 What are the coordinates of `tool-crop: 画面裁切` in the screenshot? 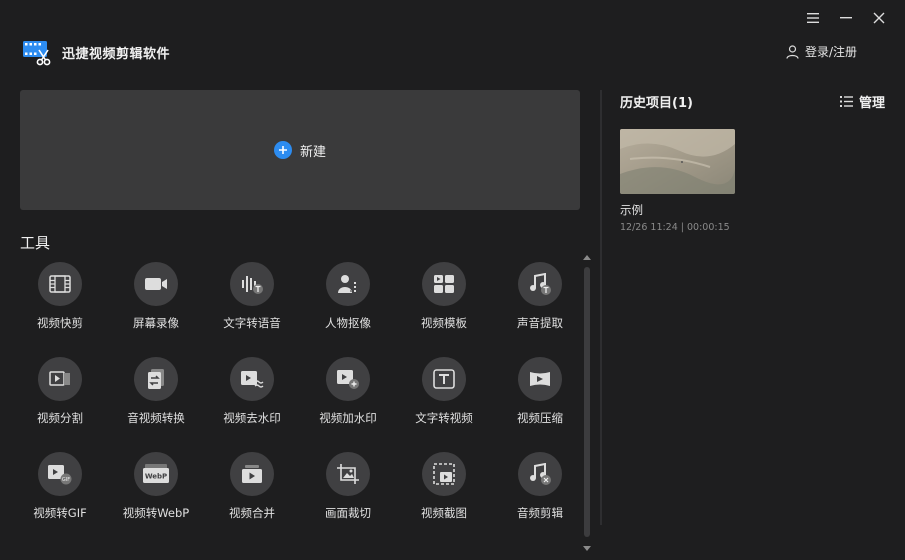 It's located at (348, 499).